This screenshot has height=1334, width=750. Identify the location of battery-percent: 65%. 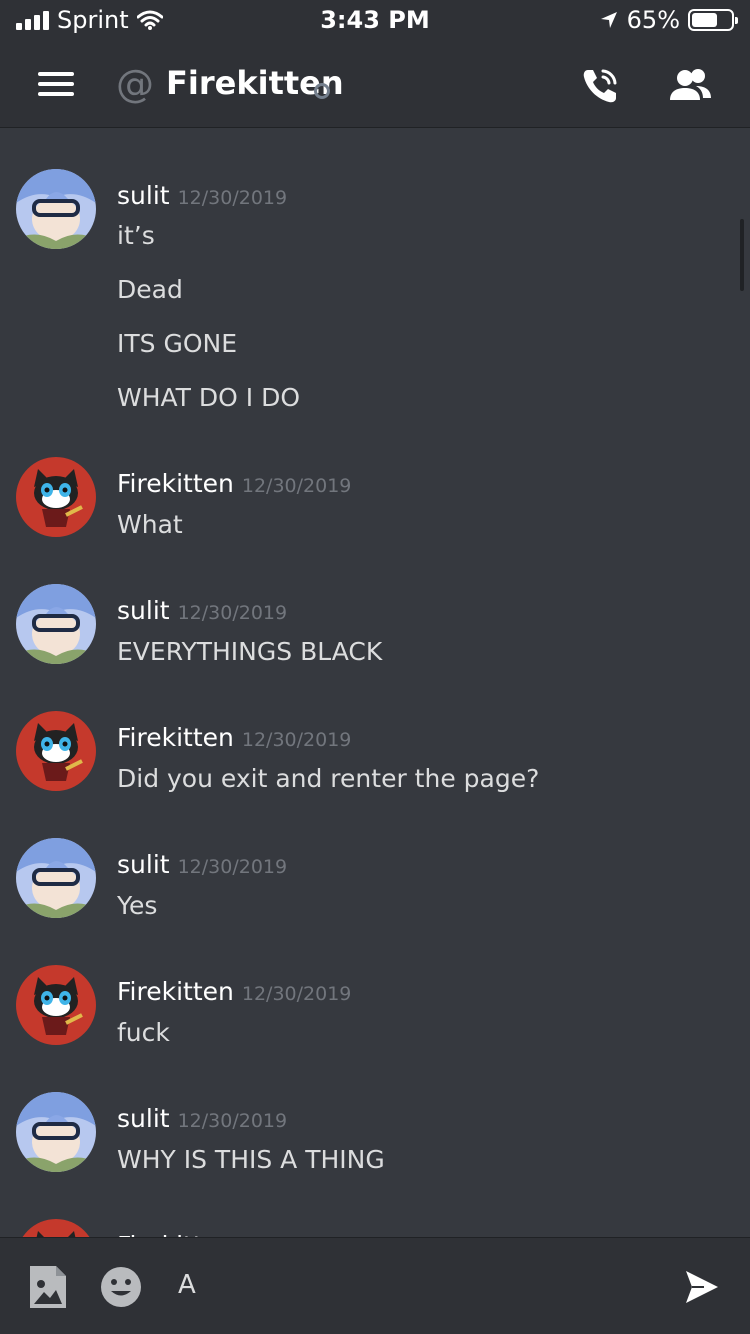
(653, 20).